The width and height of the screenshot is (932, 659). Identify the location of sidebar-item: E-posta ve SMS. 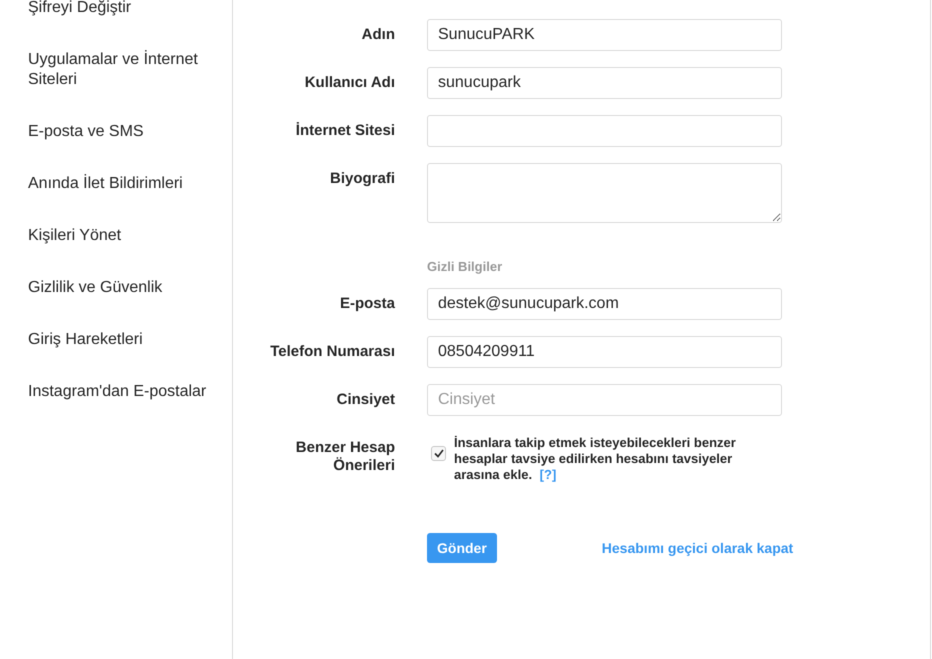
(86, 132).